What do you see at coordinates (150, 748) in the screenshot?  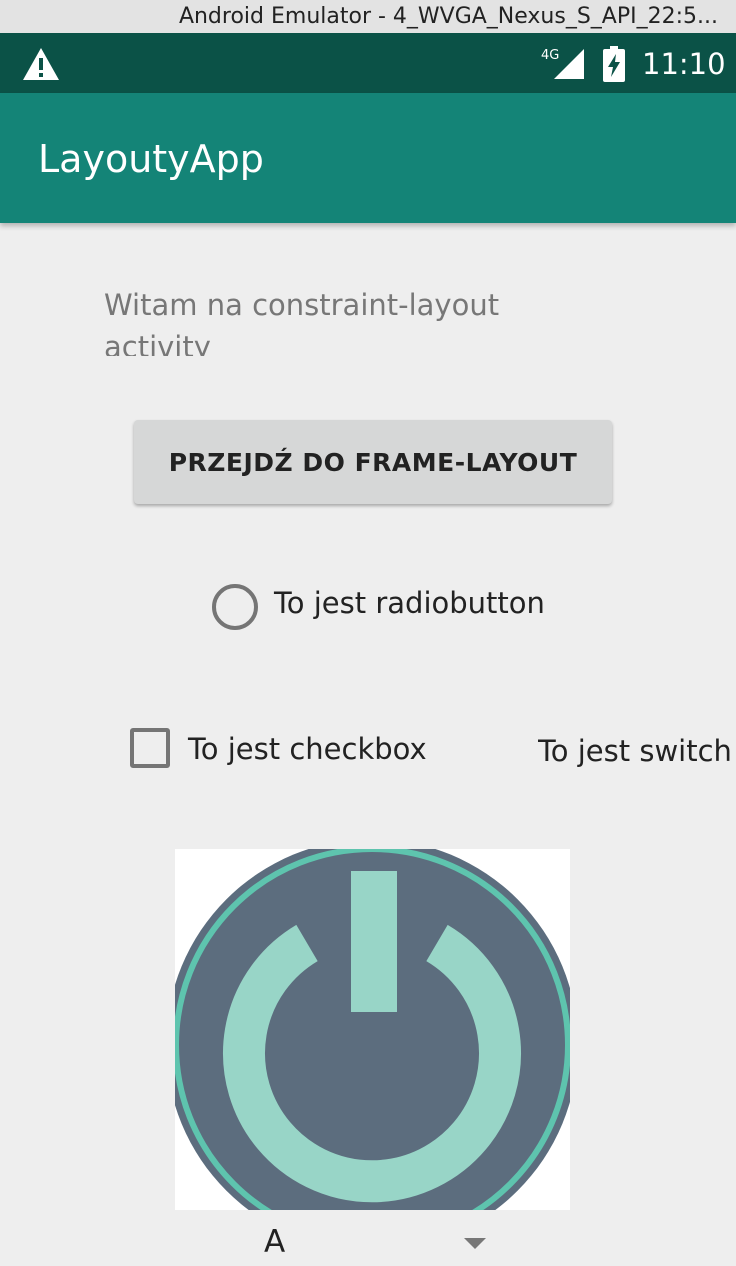 I see `checkbox` at bounding box center [150, 748].